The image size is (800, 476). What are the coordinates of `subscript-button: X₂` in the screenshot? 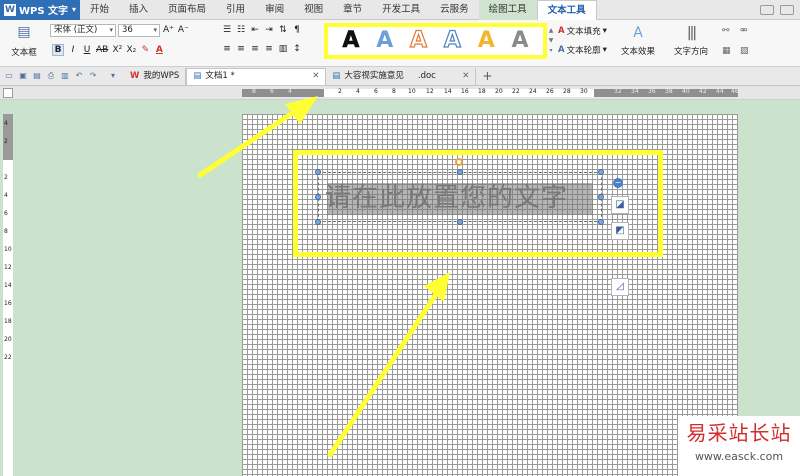 It's located at (131, 50).